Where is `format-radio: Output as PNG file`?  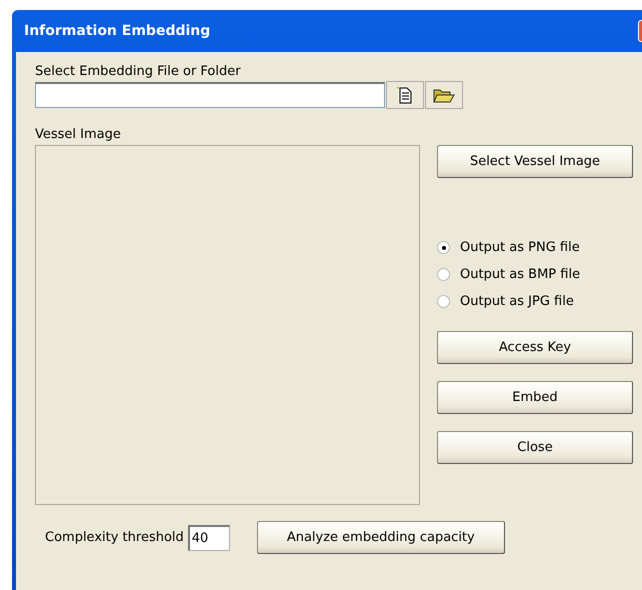
format-radio: Output as PNG file is located at coordinates (535, 247).